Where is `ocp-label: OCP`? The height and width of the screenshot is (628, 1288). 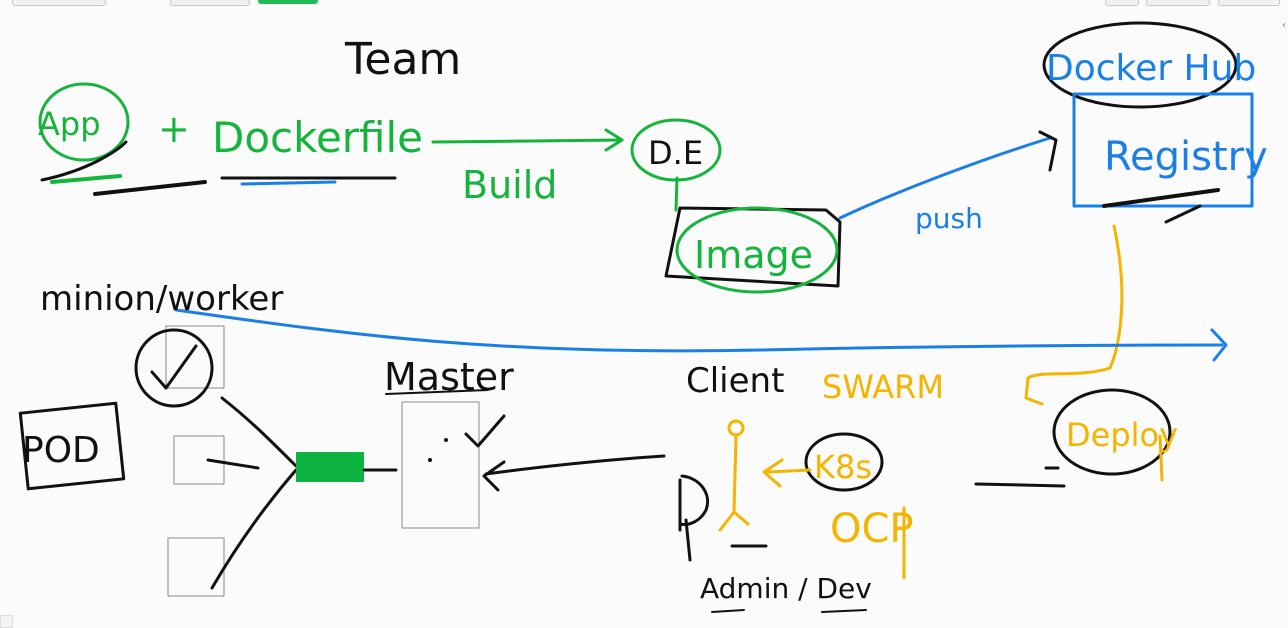 ocp-label: OCP is located at coordinates (872, 529).